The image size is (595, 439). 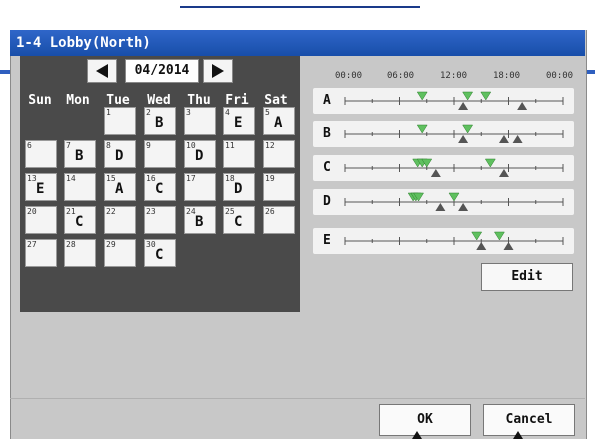 I want to click on edit-button: Edit, so click(x=527, y=277).